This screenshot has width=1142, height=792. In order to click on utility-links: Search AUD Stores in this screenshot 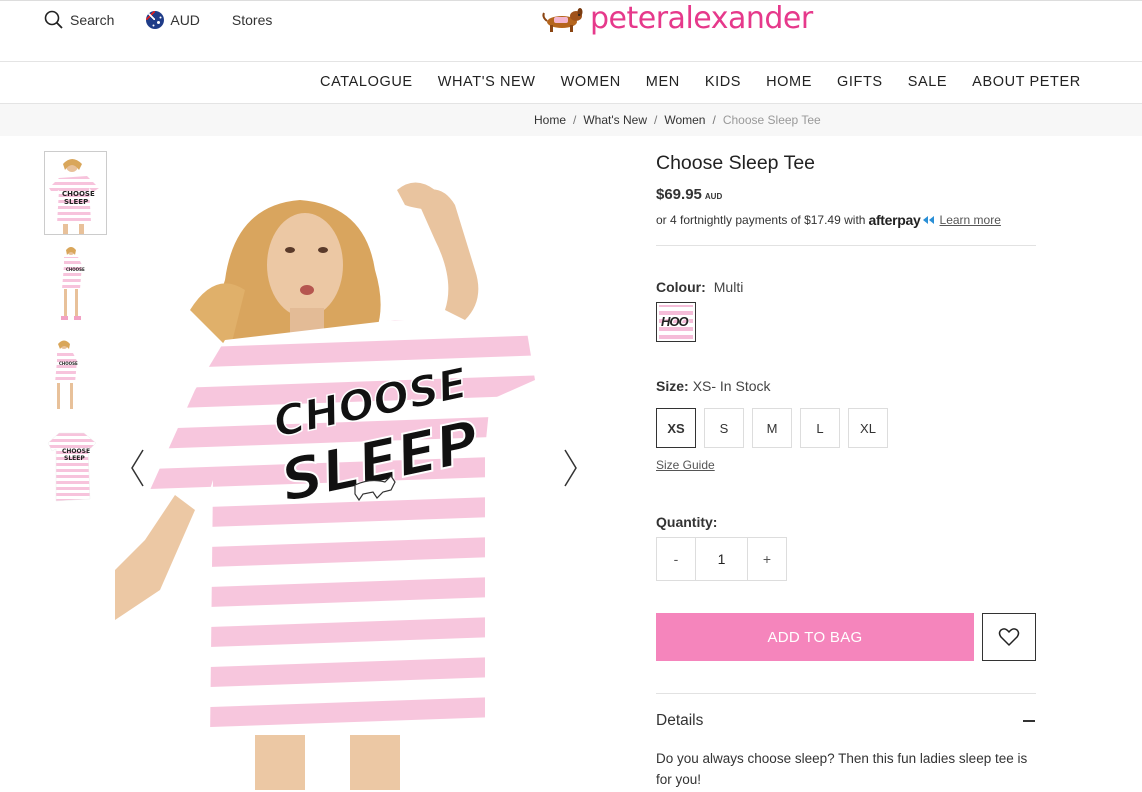, I will do `click(174, 20)`.